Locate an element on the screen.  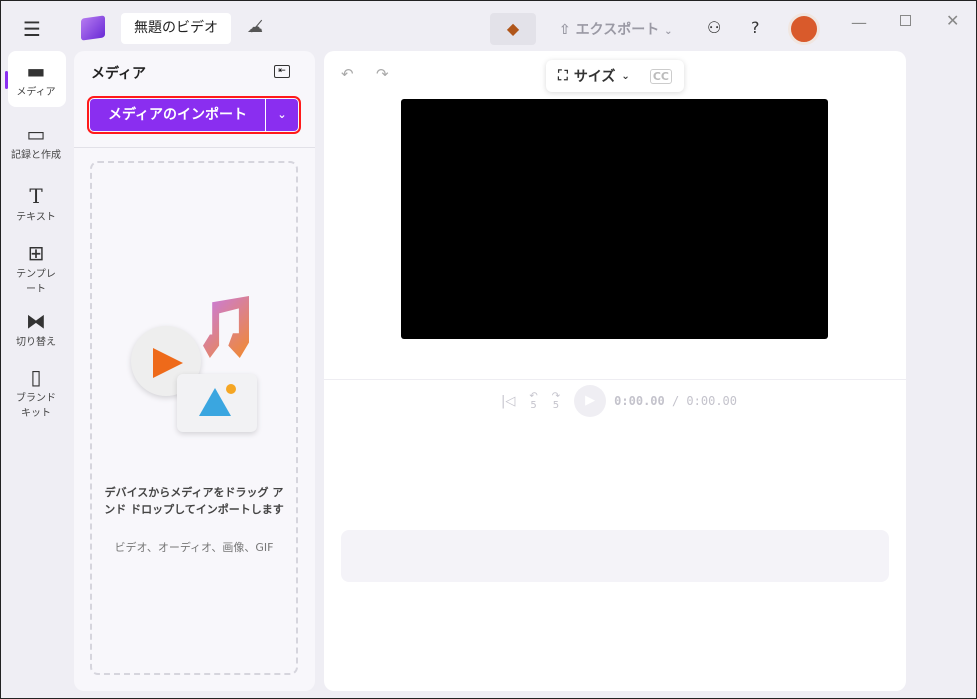
sidebar-item-transitions: ⧓ 切り替え is located at coordinates (36, 328).